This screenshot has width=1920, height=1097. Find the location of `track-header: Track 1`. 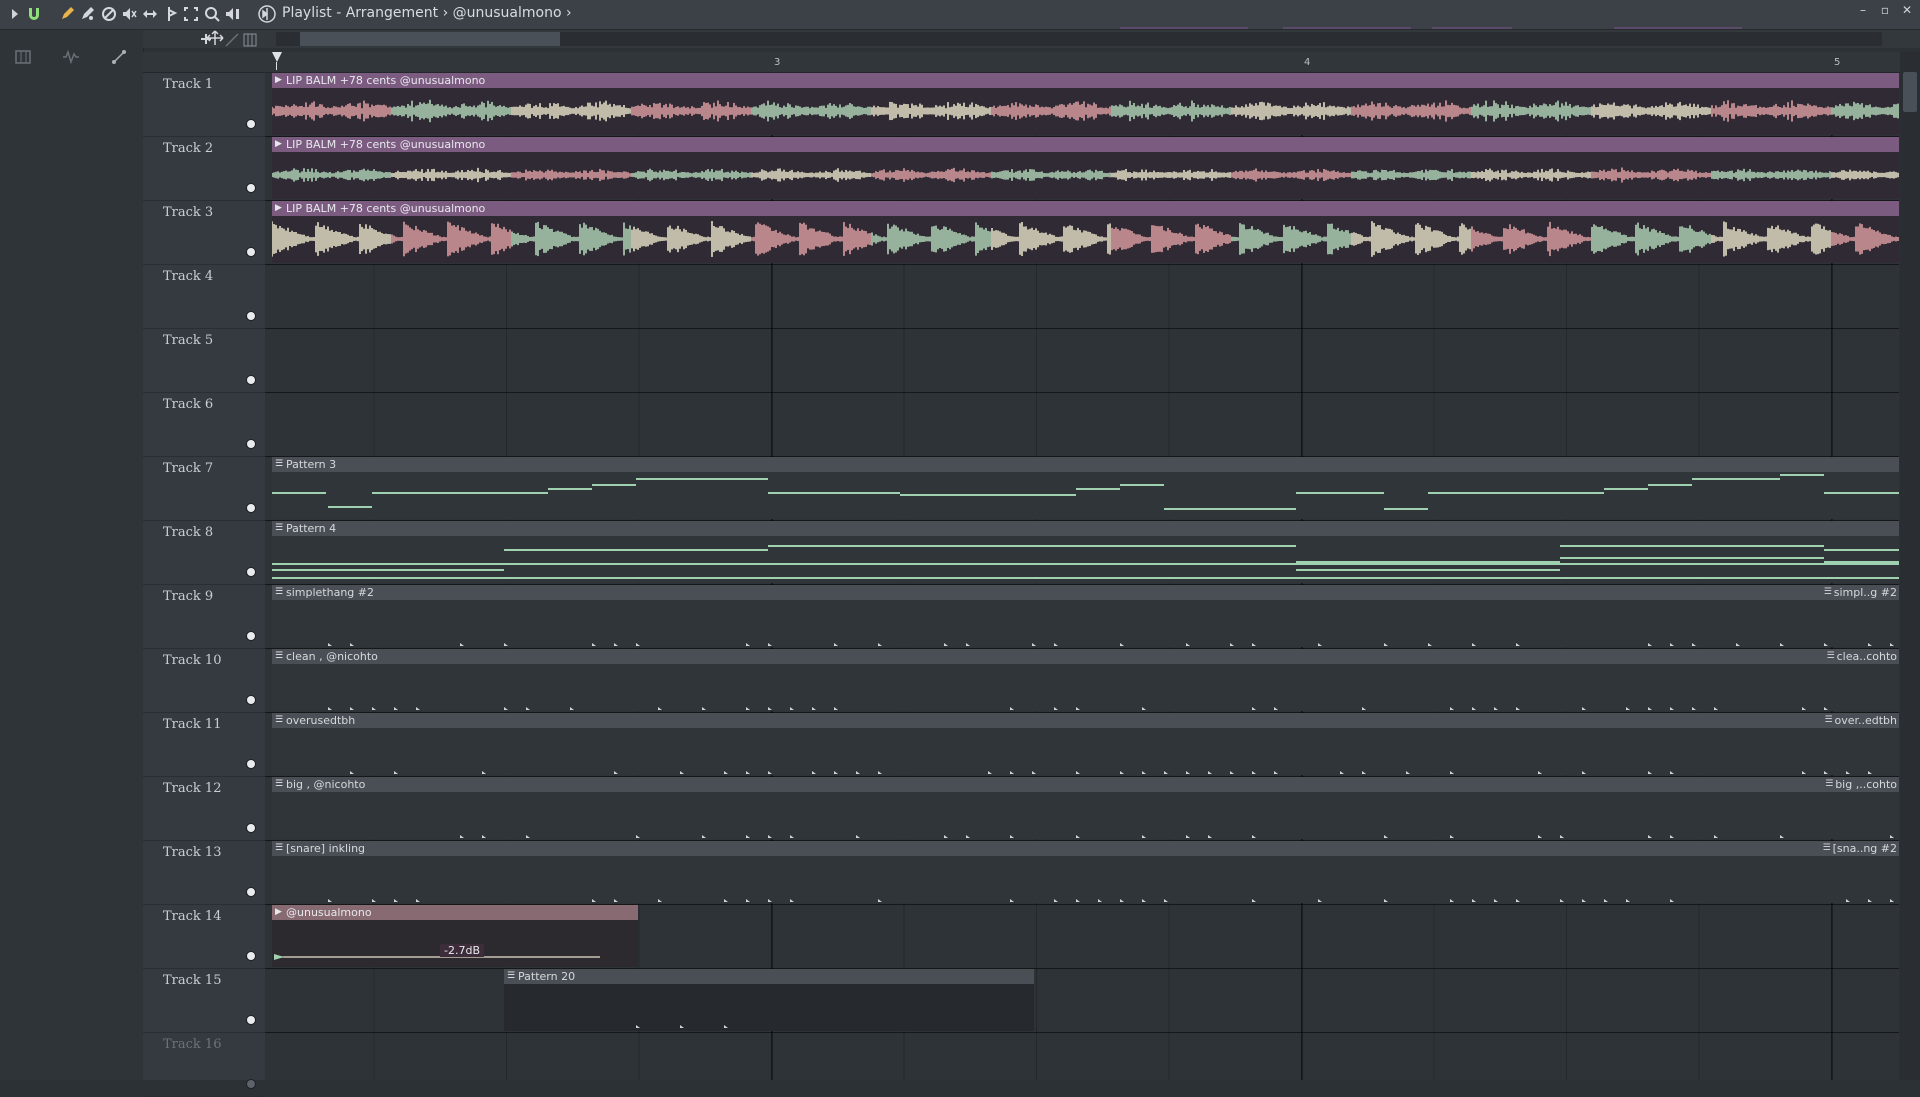

track-header: Track 1 is located at coordinates (204, 105).